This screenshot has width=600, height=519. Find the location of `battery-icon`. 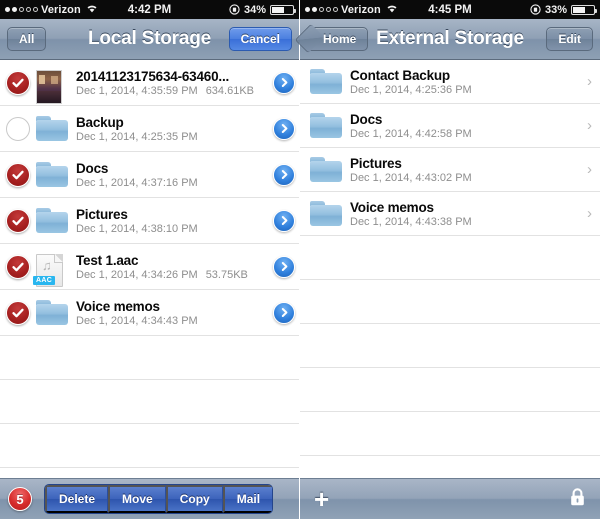

battery-icon is located at coordinates (283, 9).